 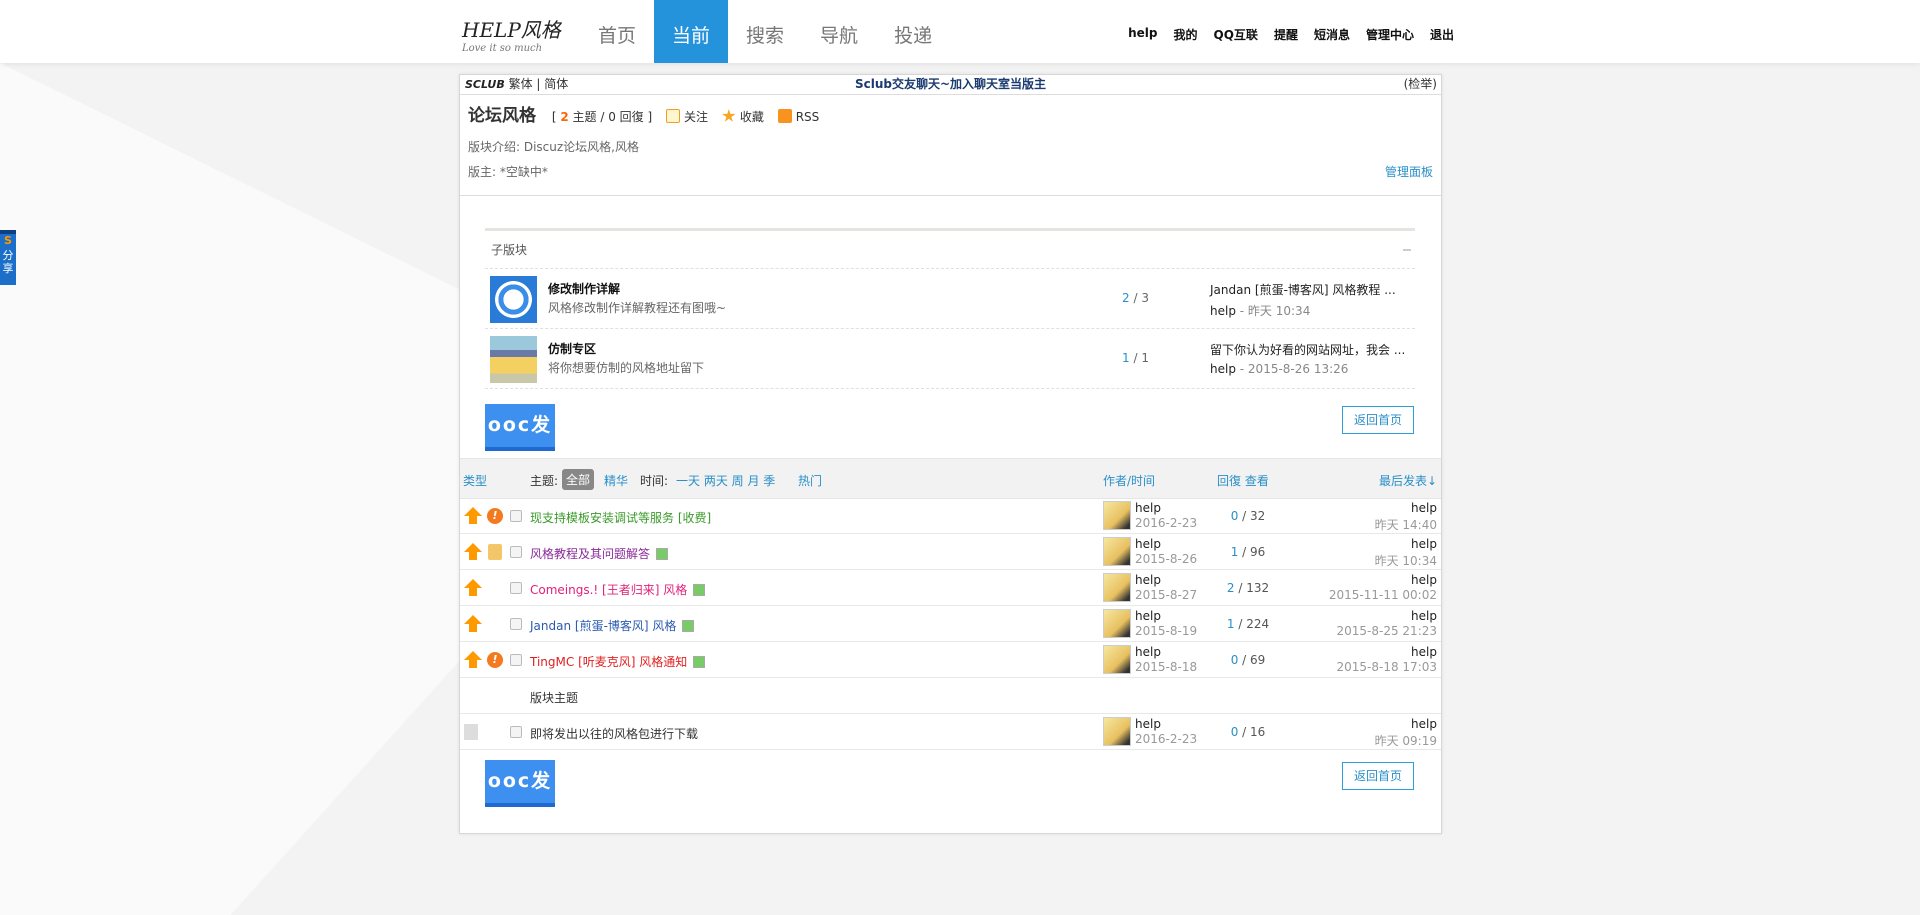 I want to click on chat-link: Sclub交友聊天~加入聊天室当版主, so click(x=950, y=84).